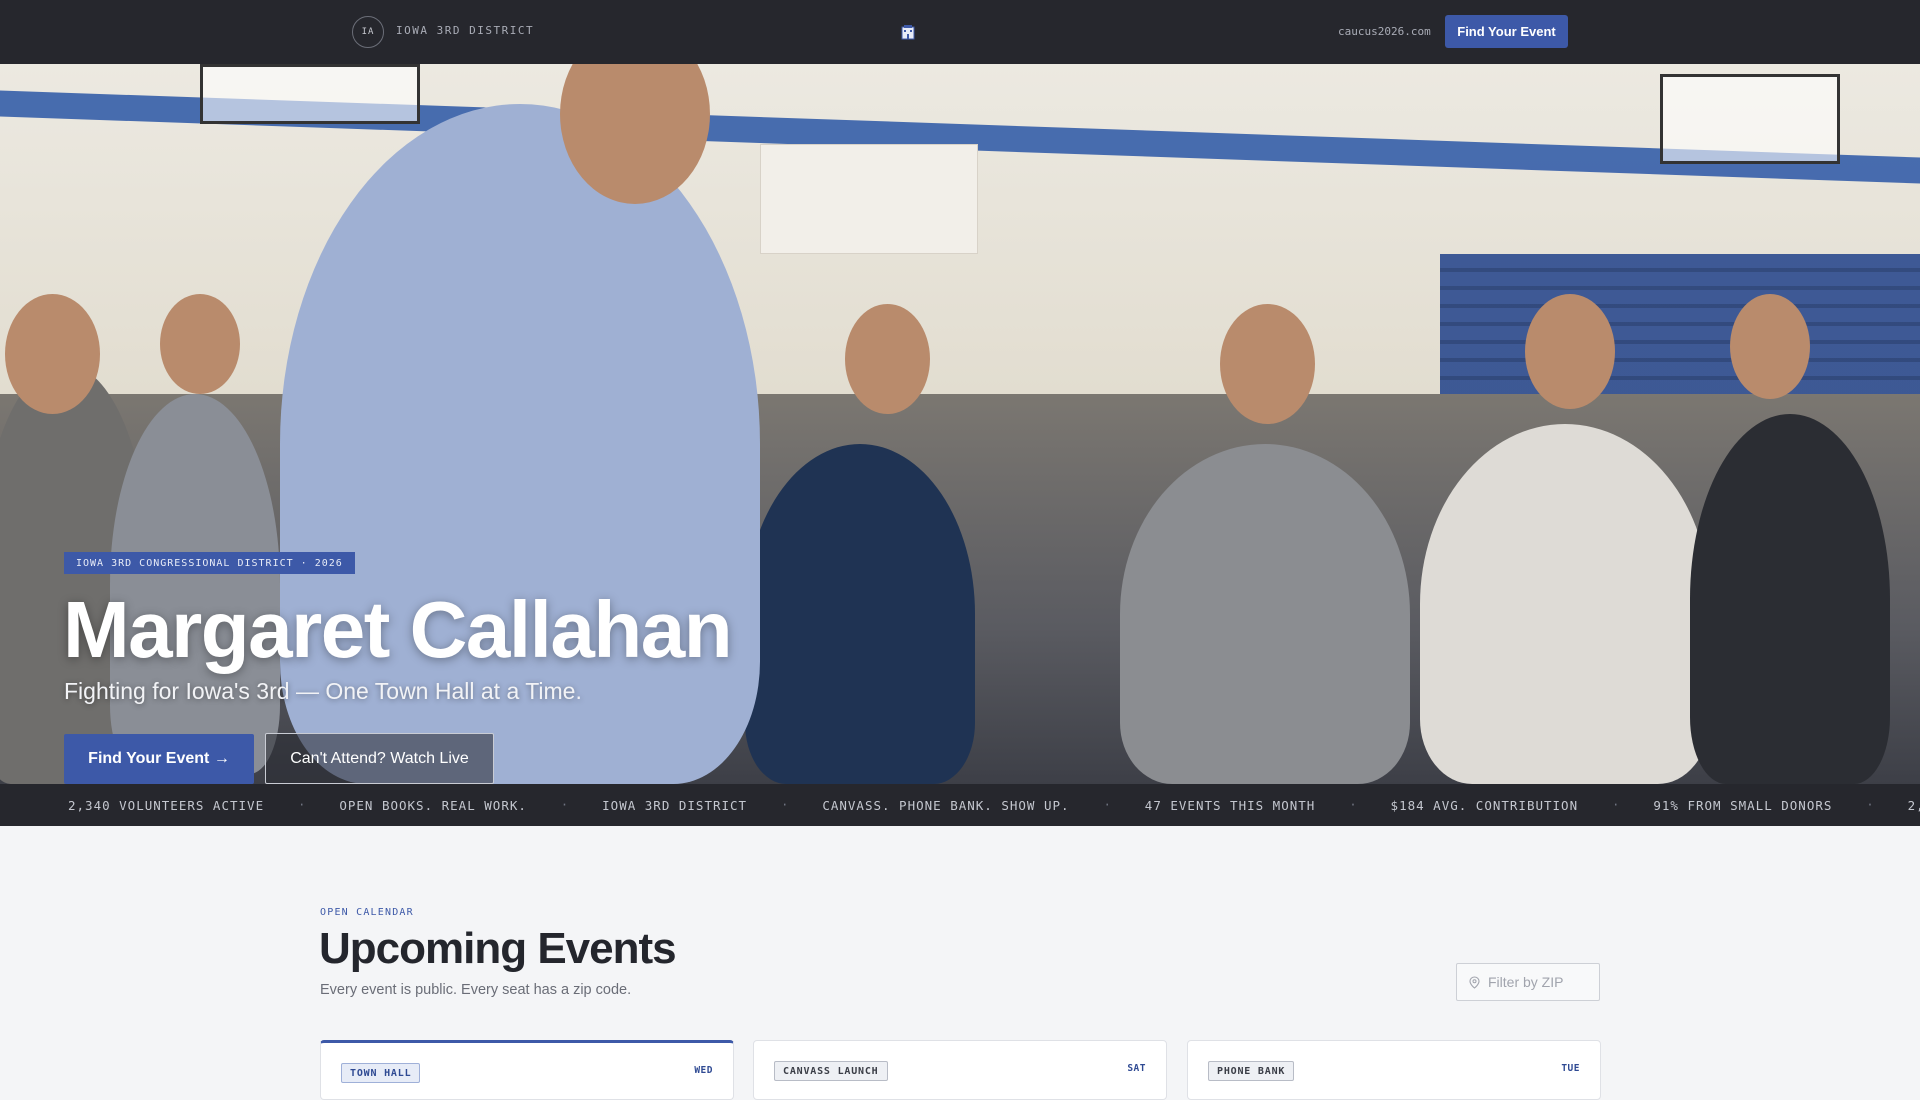  Describe the element at coordinates (398, 629) in the screenshot. I see `hero-candidate-name: Margaret Callahan` at that location.